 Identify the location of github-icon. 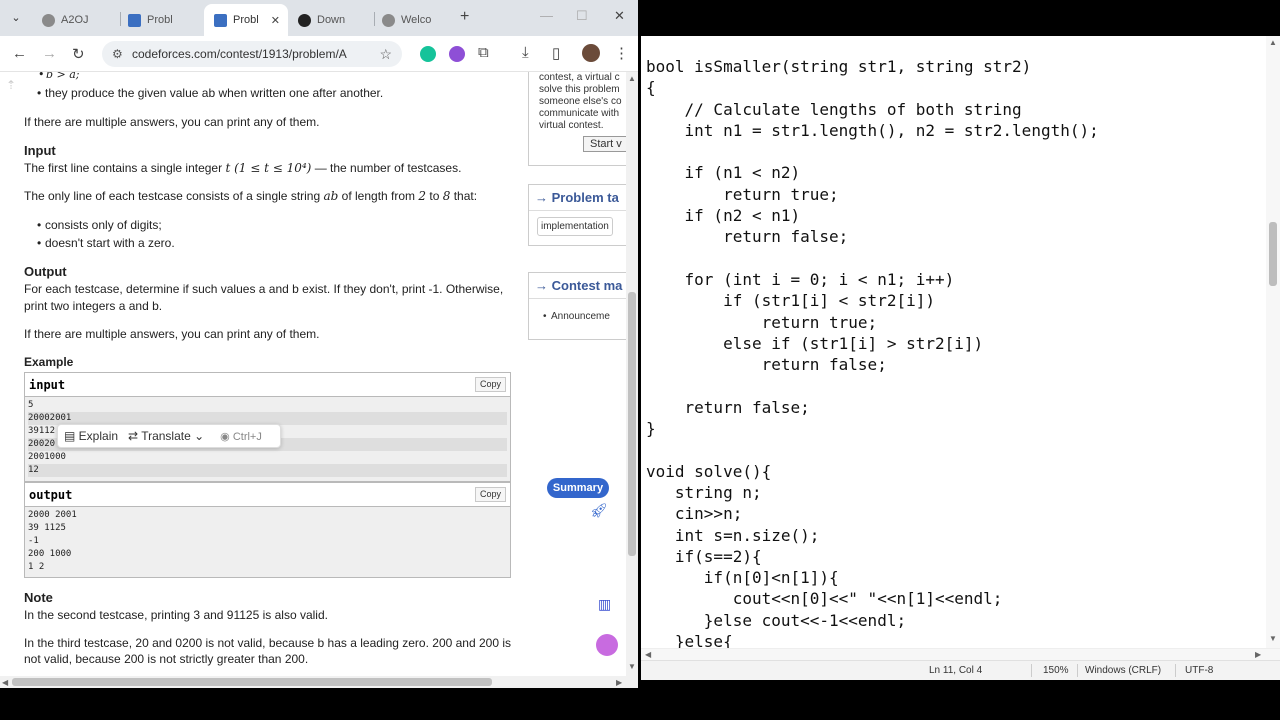
(304, 20).